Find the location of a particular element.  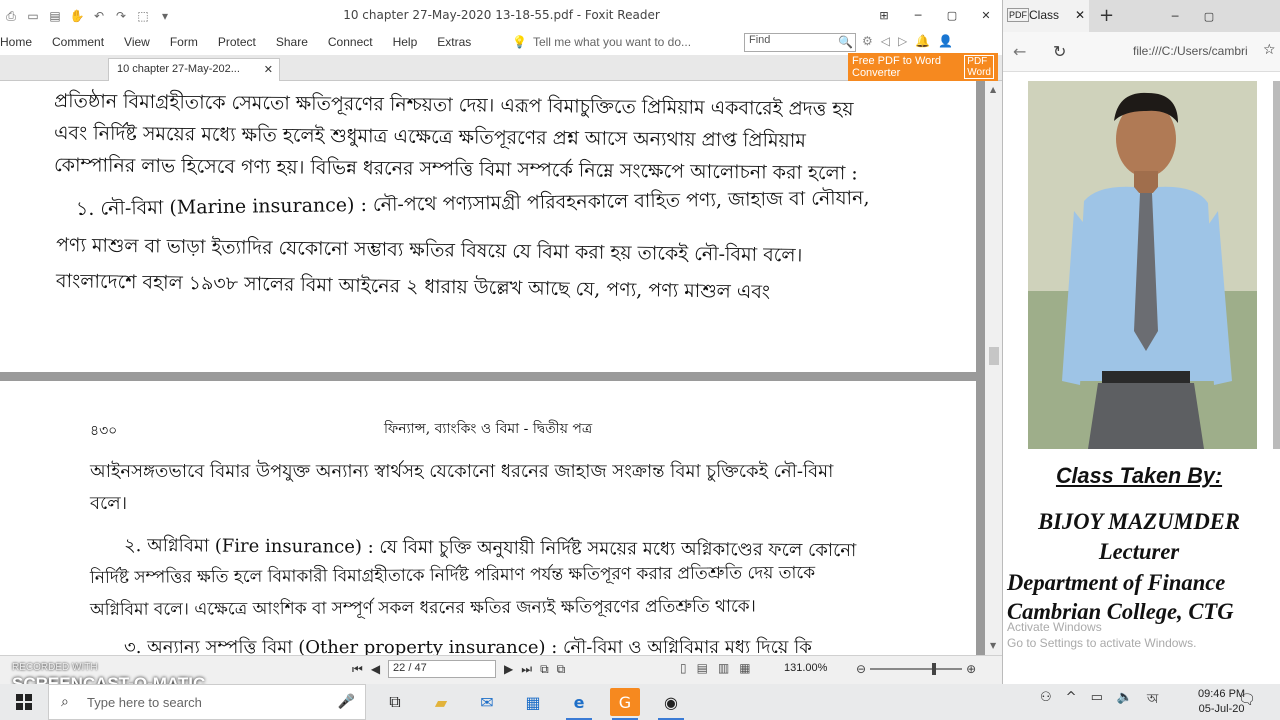

zoom-level: 131.00% is located at coordinates (805, 668).